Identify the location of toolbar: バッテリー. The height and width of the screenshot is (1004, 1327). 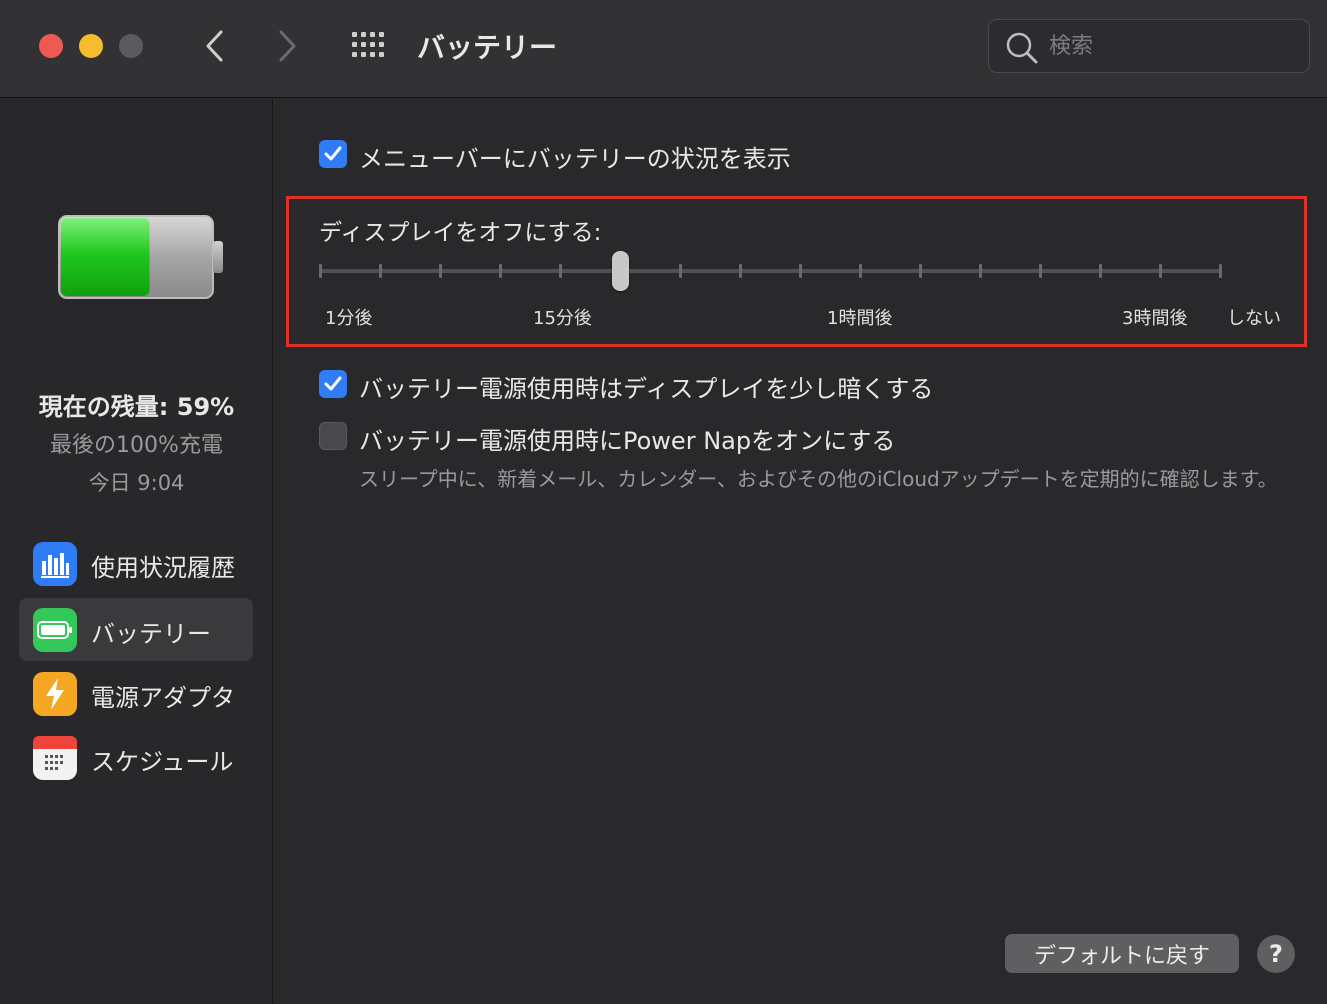
(663, 49).